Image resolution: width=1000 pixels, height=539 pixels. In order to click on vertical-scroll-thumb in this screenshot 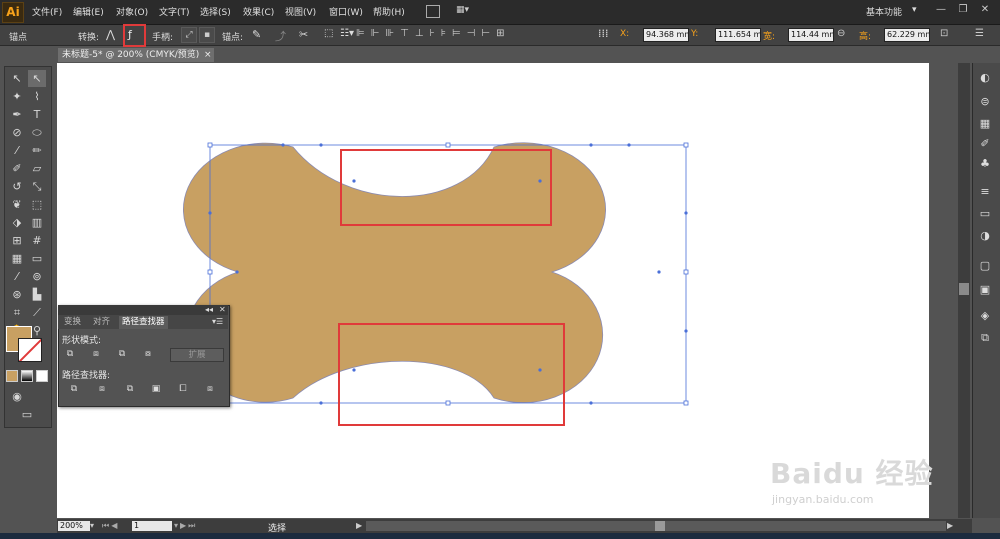, I will do `click(964, 289)`.